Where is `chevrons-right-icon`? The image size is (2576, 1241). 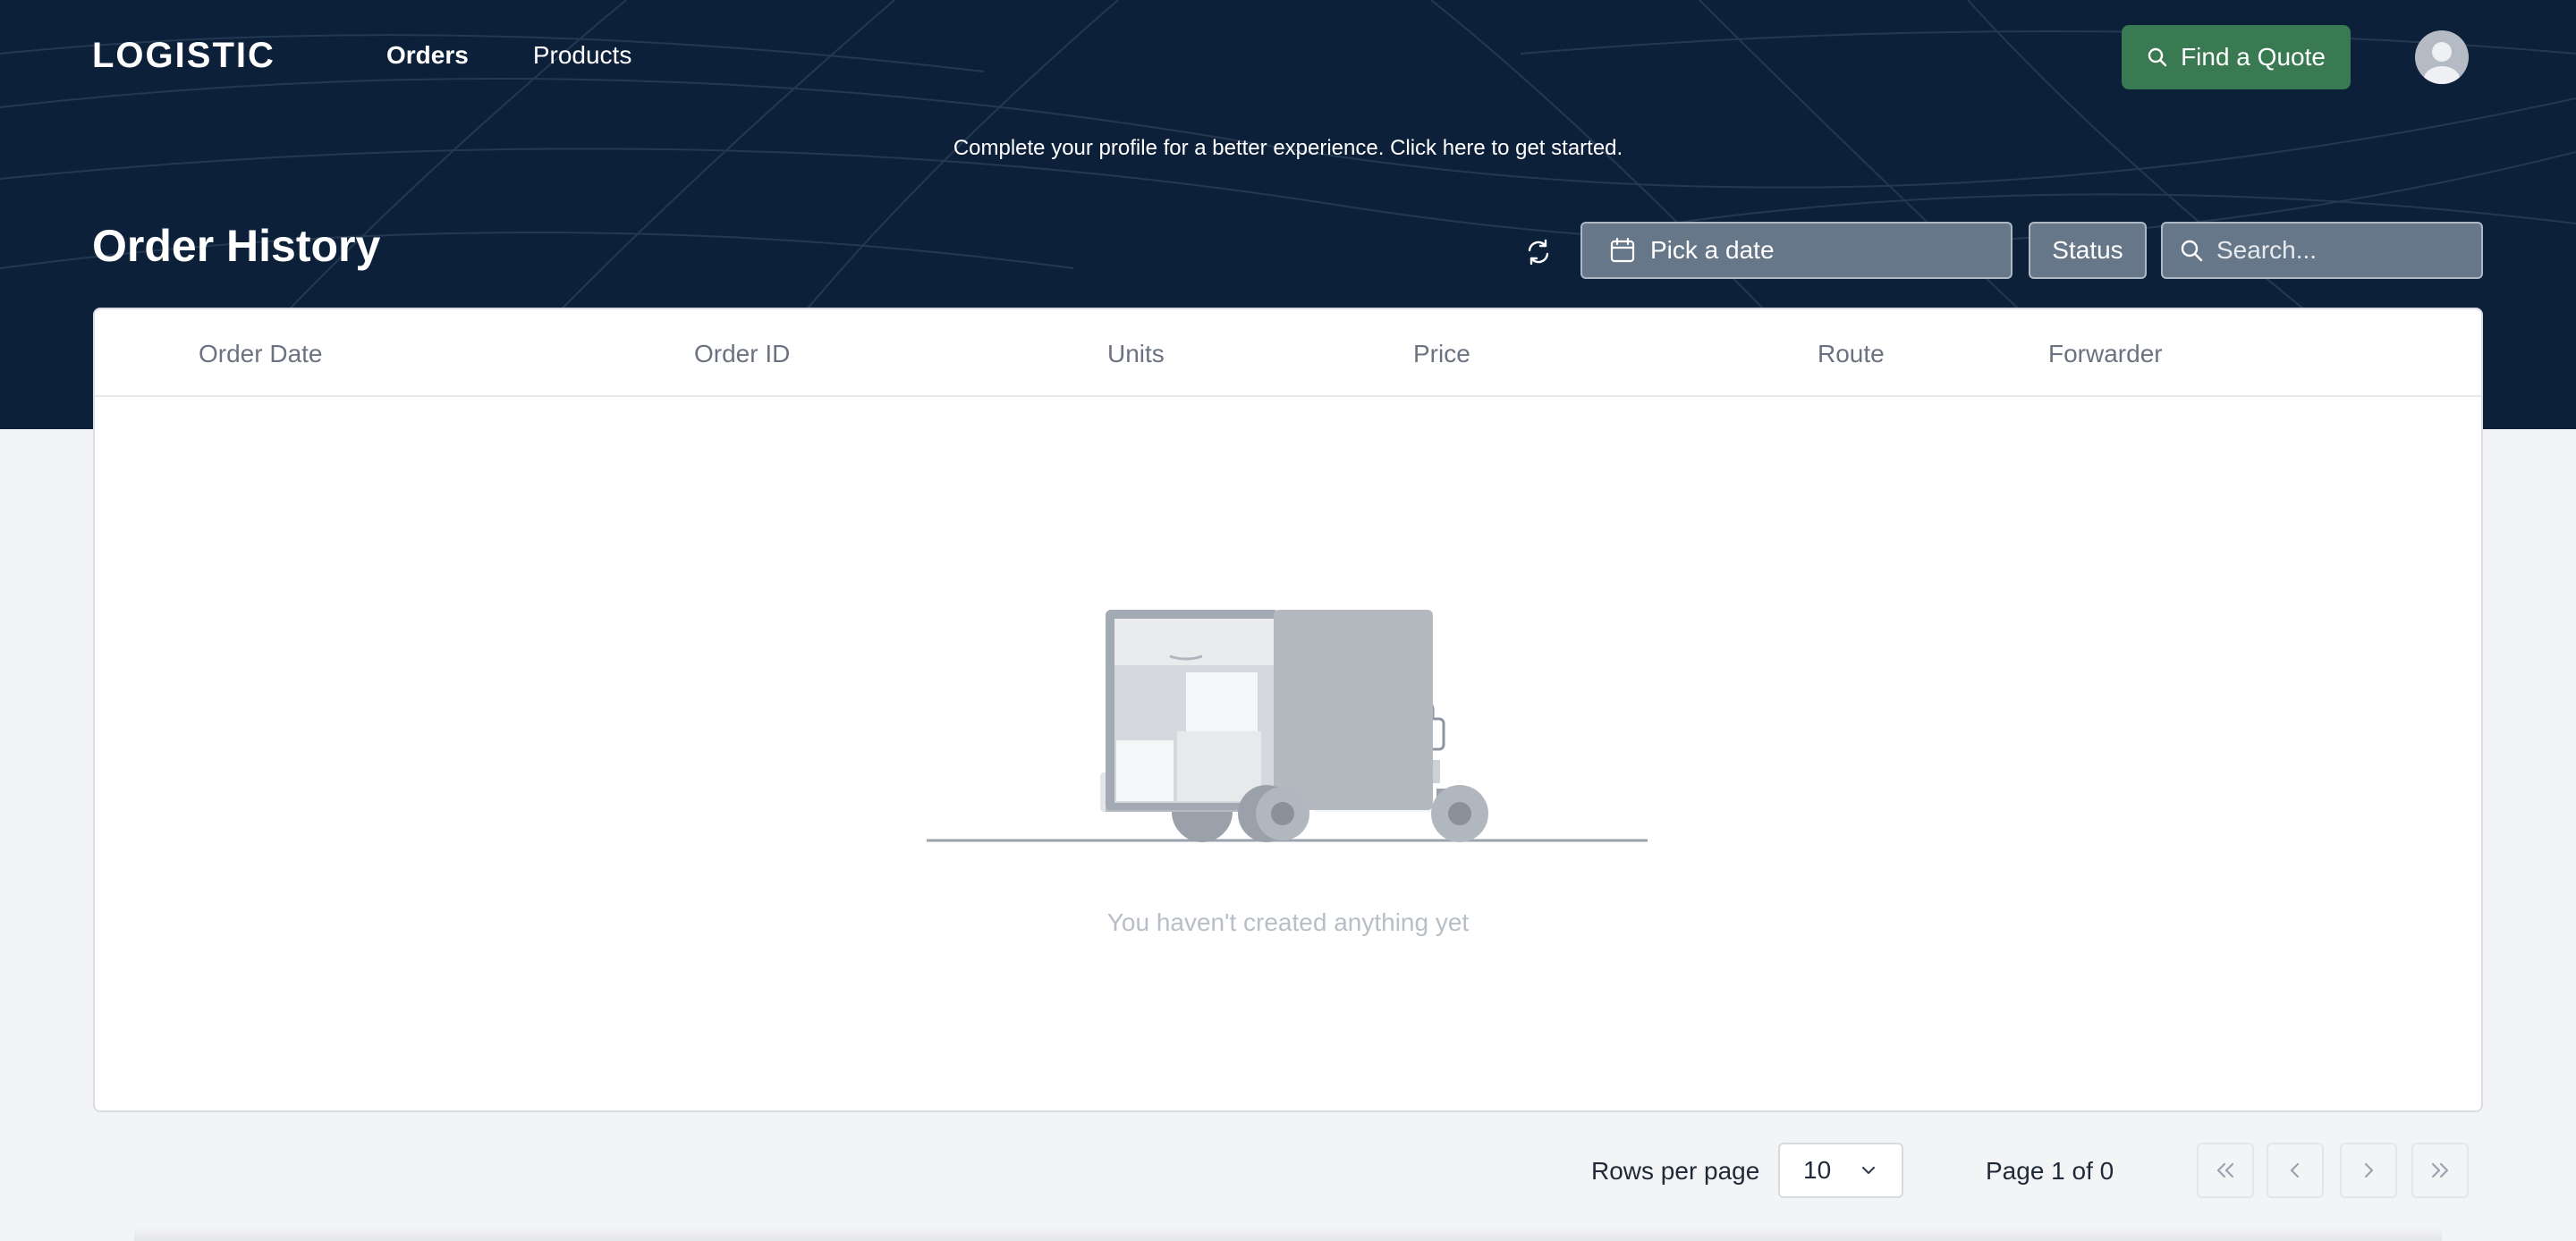 chevrons-right-icon is located at coordinates (2440, 1170).